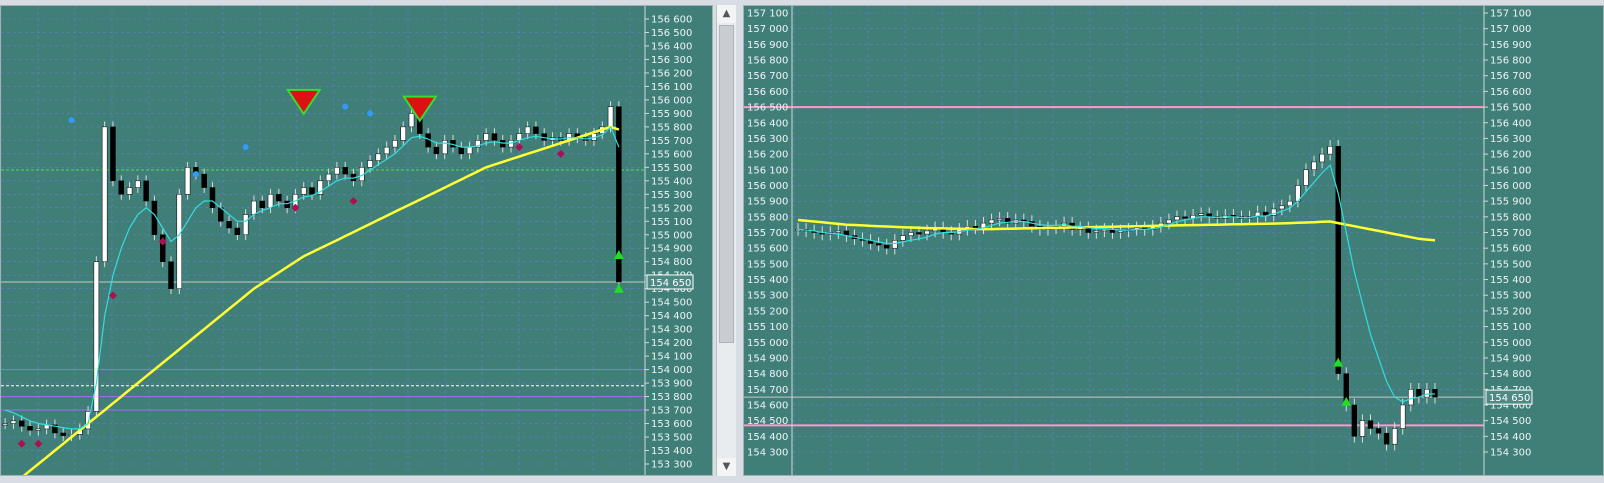  I want to click on axis-tick-label: 156 700, so click(1510, 76).